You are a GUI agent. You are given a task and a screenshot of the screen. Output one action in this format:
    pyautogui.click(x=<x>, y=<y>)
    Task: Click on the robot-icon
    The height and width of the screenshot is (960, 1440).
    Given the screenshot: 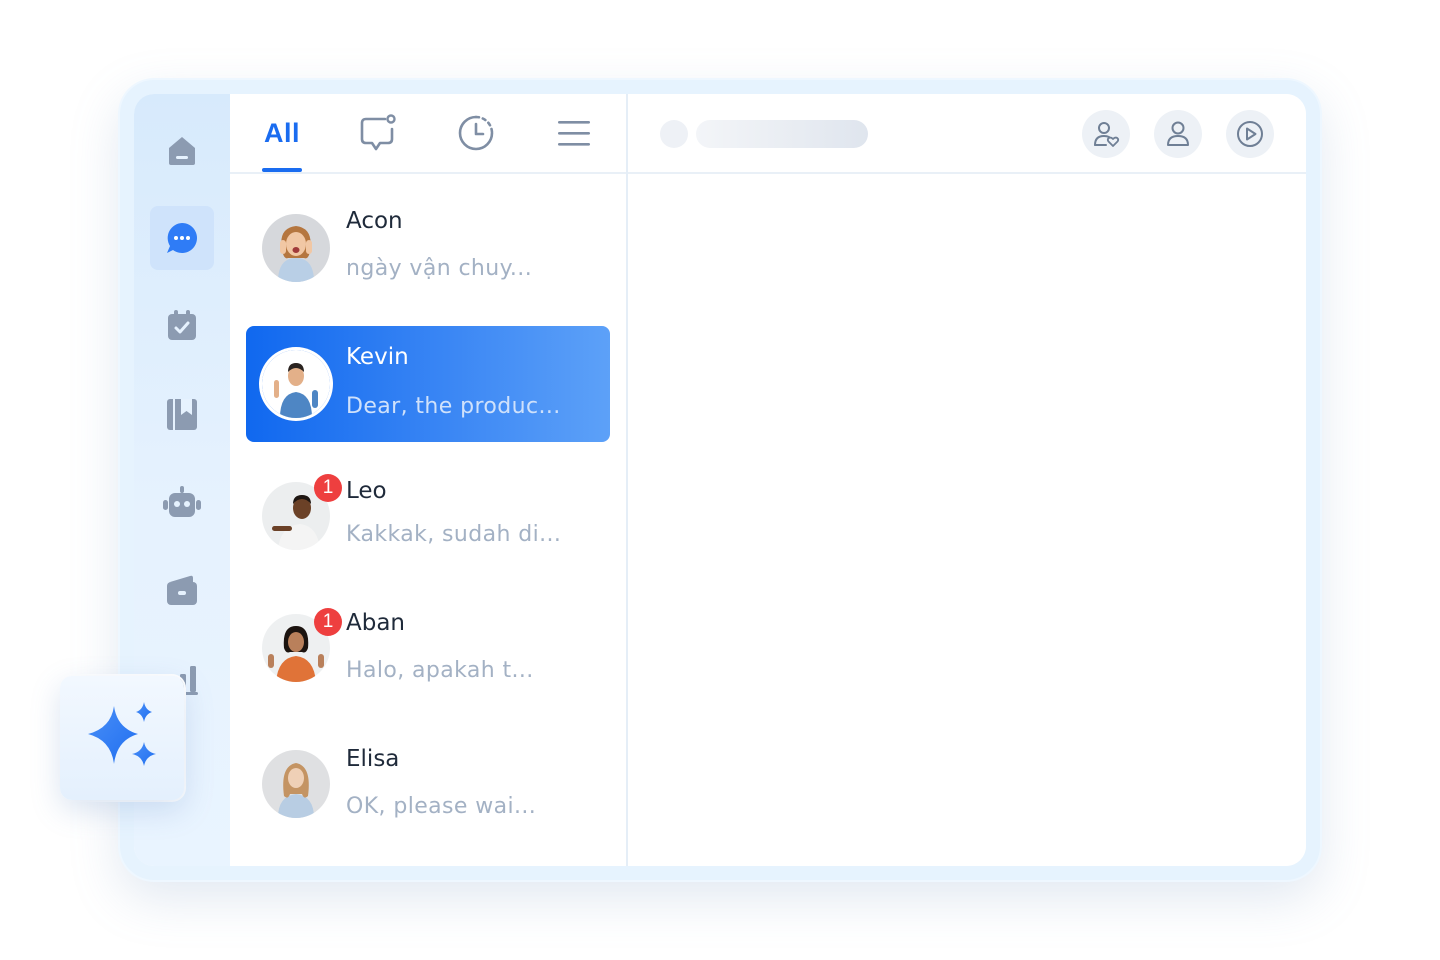 What is the action you would take?
    pyautogui.click(x=182, y=501)
    